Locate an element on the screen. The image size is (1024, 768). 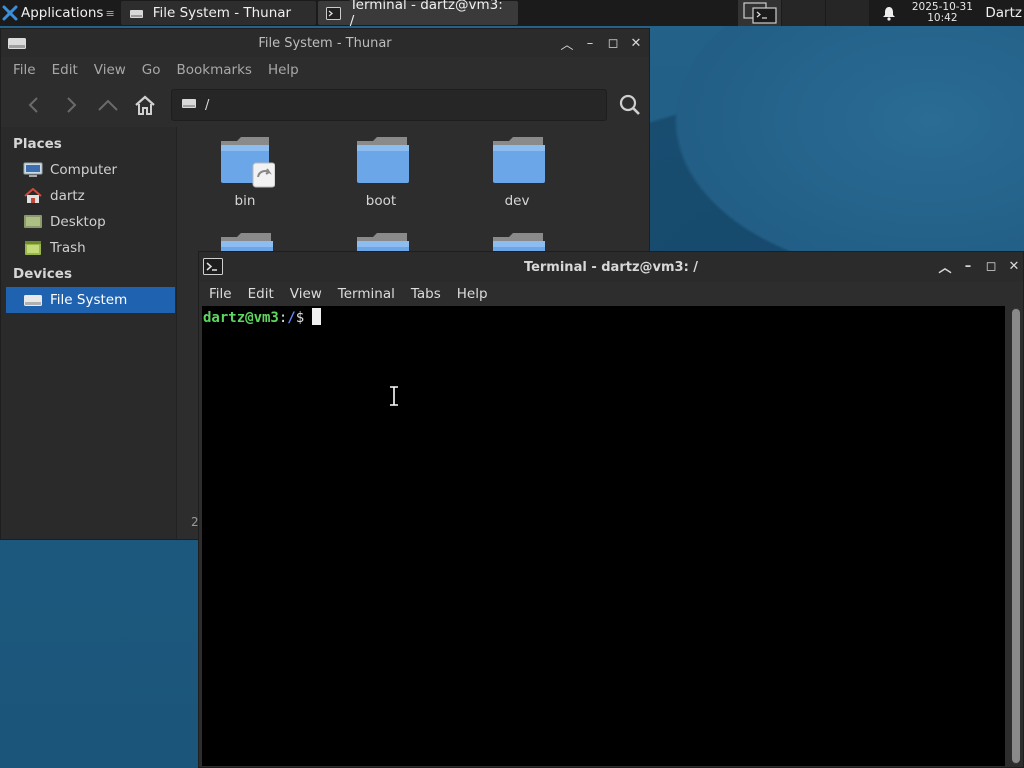
back-arrow-icon is located at coordinates (33, 105).